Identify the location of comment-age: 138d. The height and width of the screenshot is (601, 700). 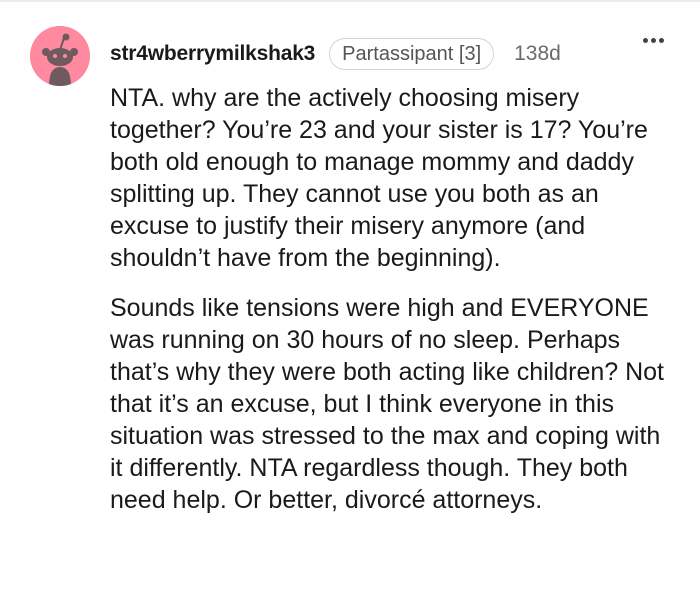
(537, 53).